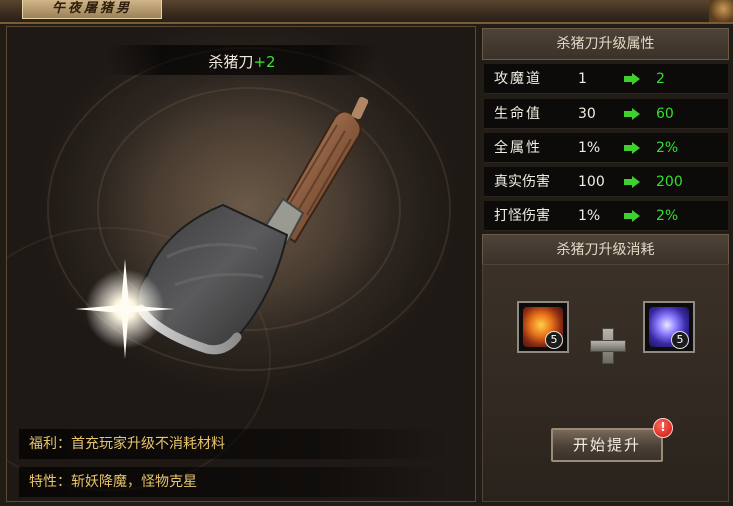  Describe the element at coordinates (50, 482) in the screenshot. I see `trait-label: 特性：` at that location.